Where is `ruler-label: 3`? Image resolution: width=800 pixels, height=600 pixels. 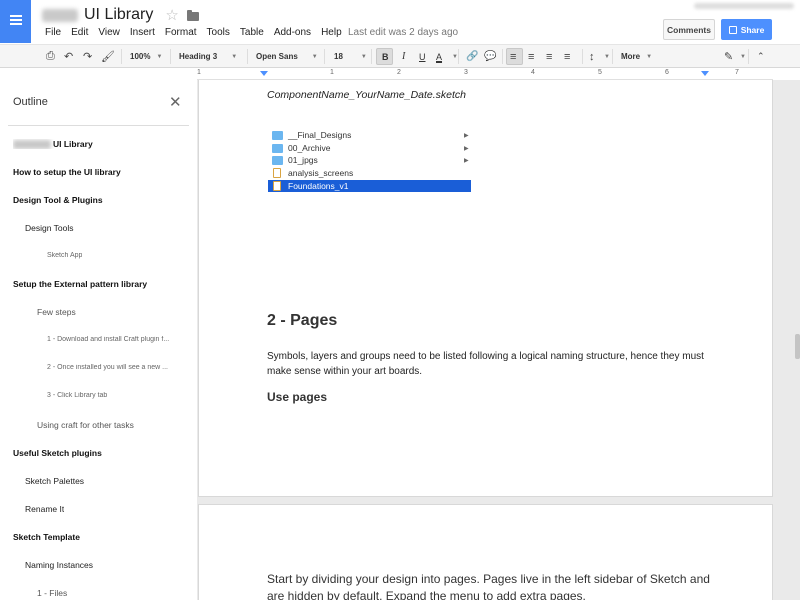 ruler-label: 3 is located at coordinates (466, 72).